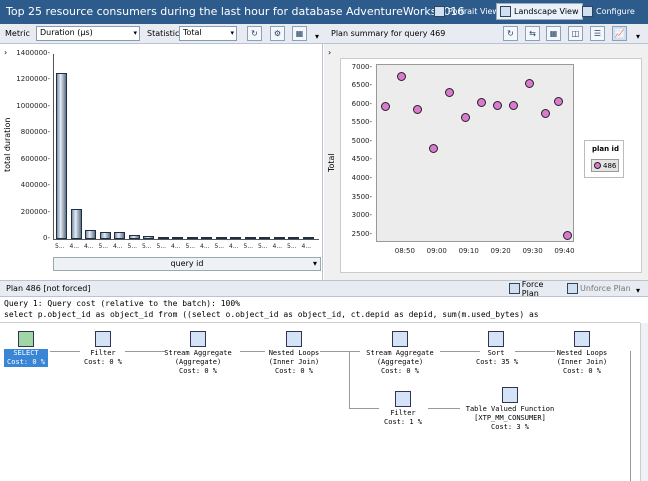 The height and width of the screenshot is (481, 648). What do you see at coordinates (644, 402) in the screenshot?
I see `plan-scrollbar` at bounding box center [644, 402].